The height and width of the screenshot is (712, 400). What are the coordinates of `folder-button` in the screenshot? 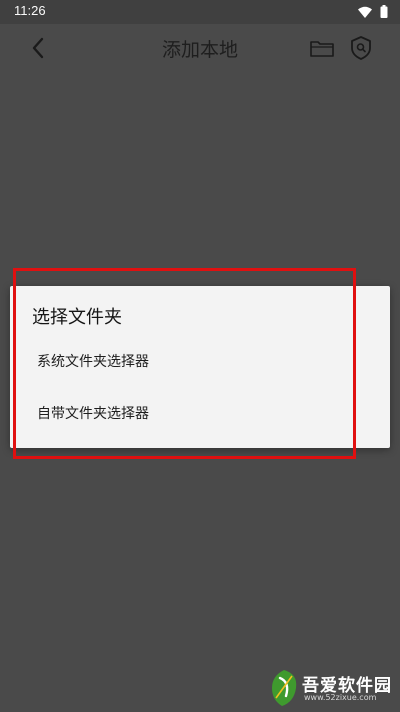 It's located at (322, 48).